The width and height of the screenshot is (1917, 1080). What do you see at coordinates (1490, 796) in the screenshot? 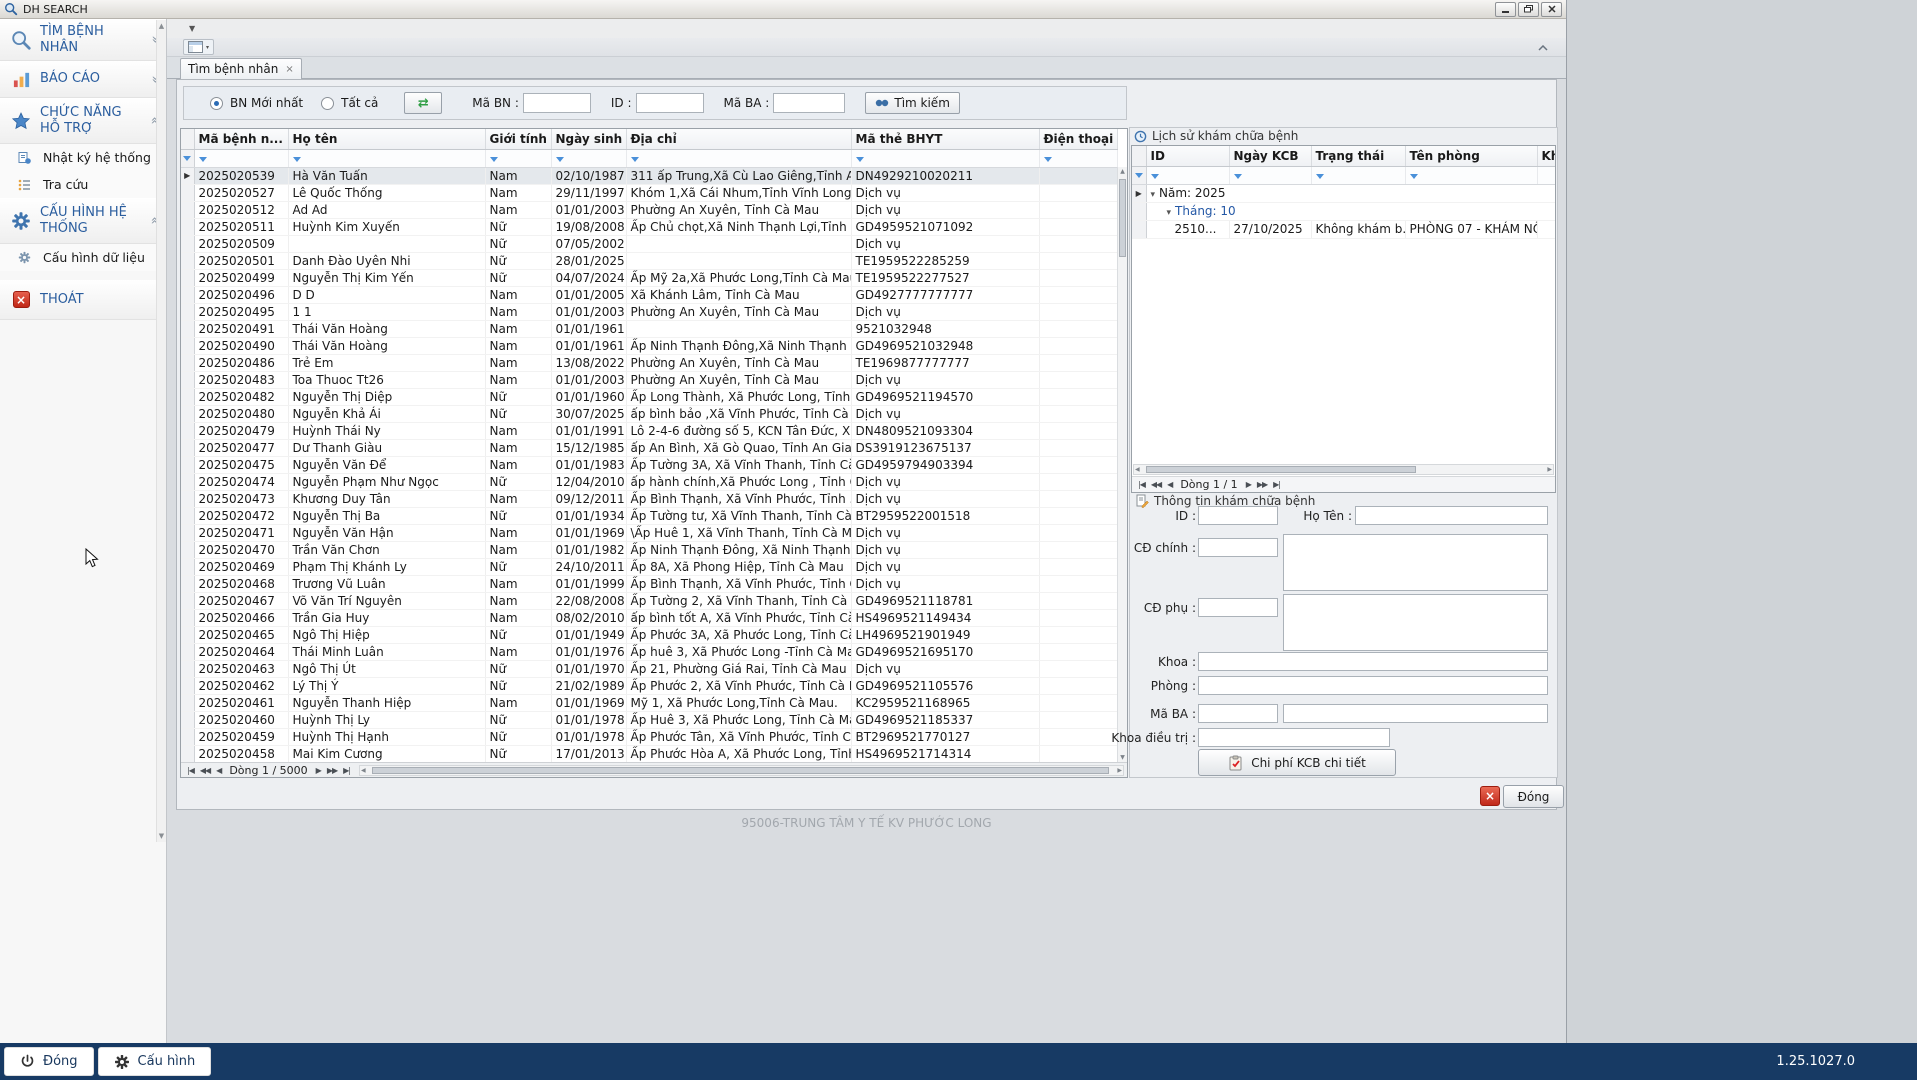
I see `close-red-icon: ×` at bounding box center [1490, 796].